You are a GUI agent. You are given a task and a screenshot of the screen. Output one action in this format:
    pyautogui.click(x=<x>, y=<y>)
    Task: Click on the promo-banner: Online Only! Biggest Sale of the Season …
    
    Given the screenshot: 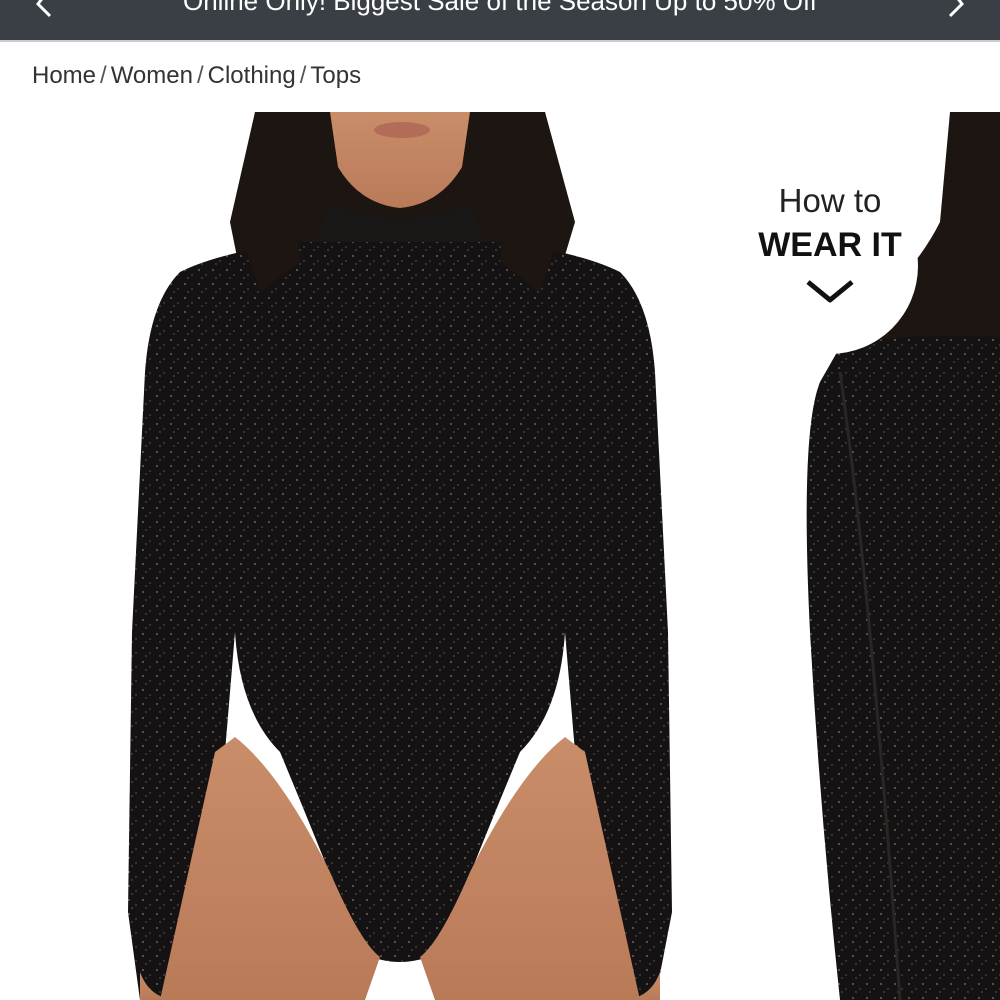 What is the action you would take?
    pyautogui.click(x=500, y=21)
    